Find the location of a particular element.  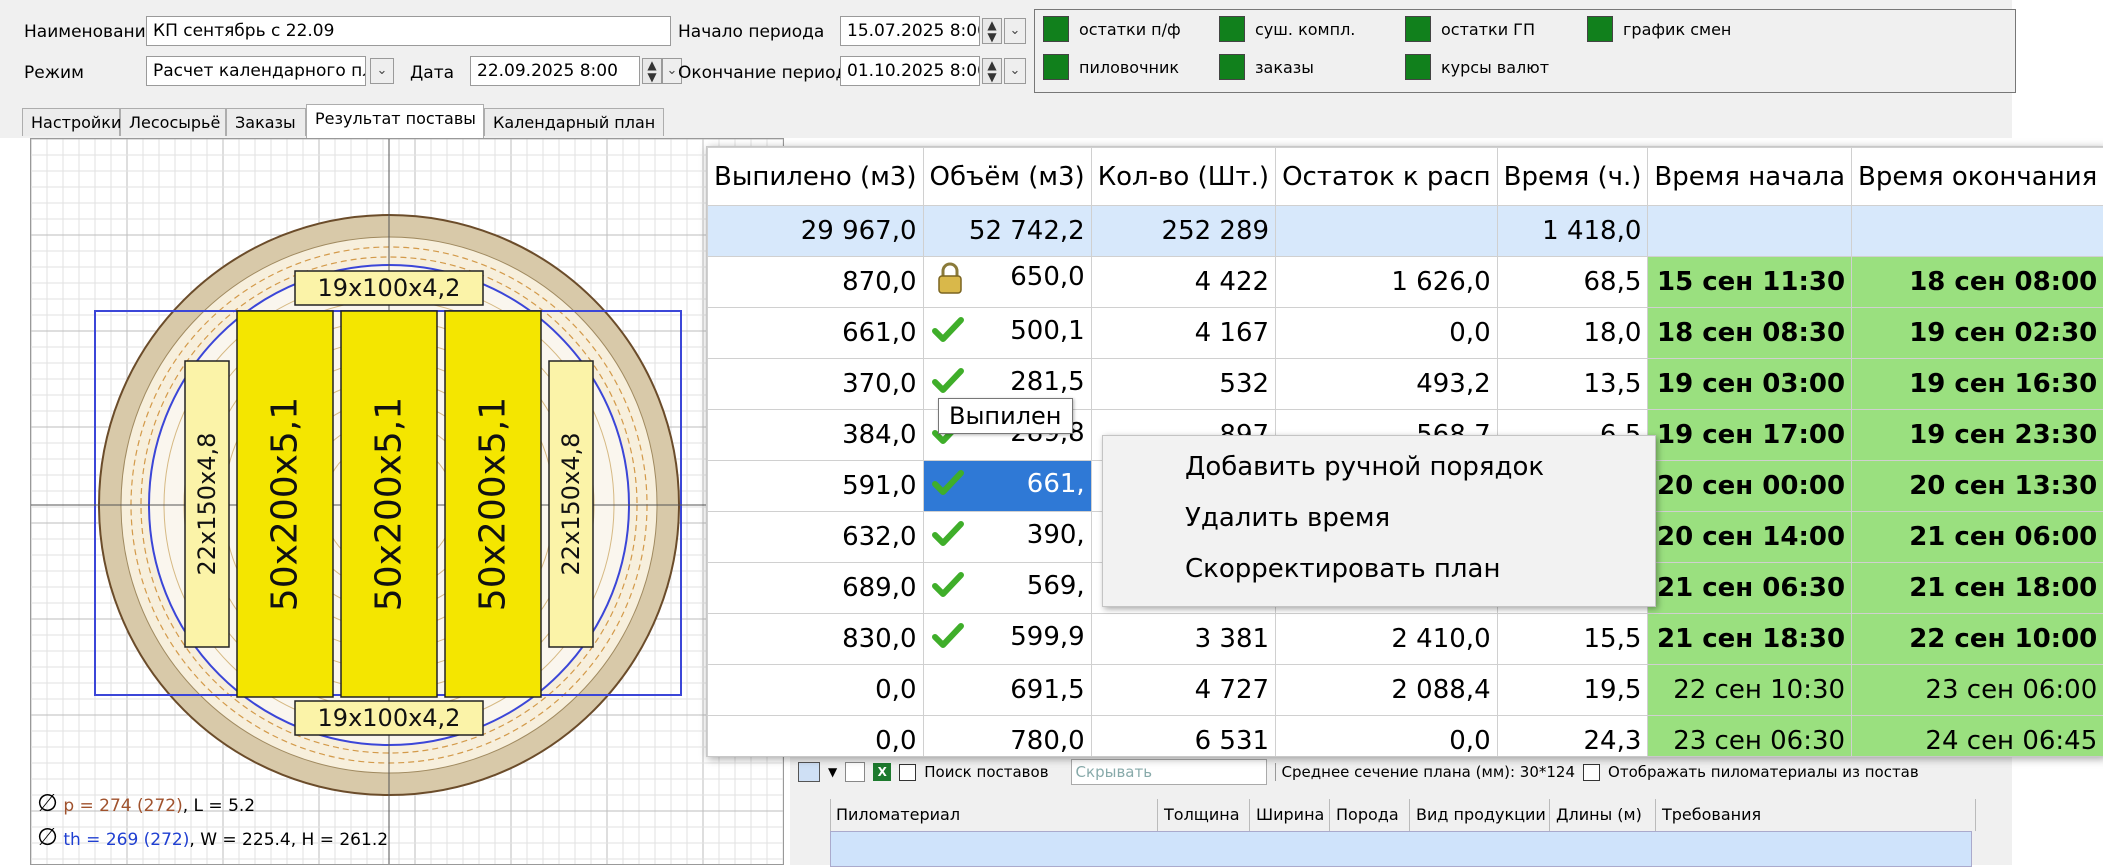

avg-section-text: Среднее сечение плана (мм): 30*124 is located at coordinates (1425, 772).